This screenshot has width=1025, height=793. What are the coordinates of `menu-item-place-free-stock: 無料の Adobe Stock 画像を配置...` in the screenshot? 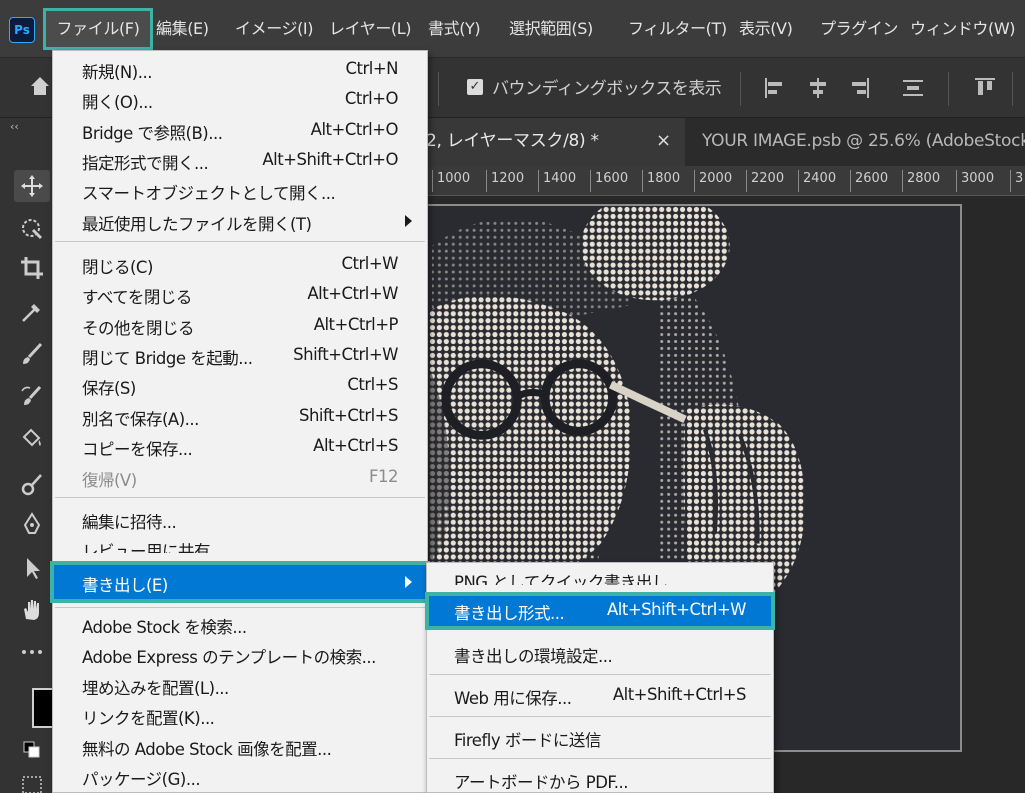 It's located at (240, 746).